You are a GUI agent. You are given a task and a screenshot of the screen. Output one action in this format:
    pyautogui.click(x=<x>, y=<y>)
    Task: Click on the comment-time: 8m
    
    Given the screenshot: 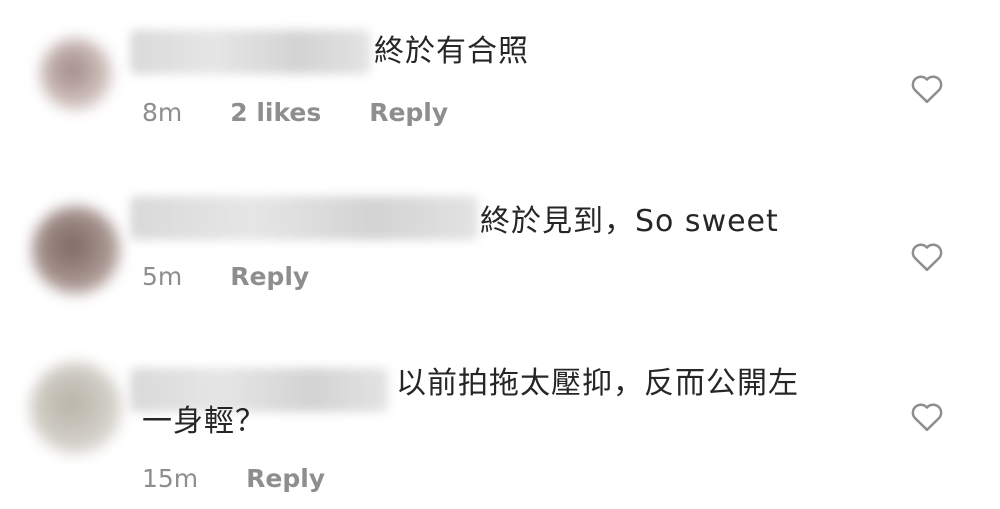 What is the action you would take?
    pyautogui.click(x=162, y=112)
    